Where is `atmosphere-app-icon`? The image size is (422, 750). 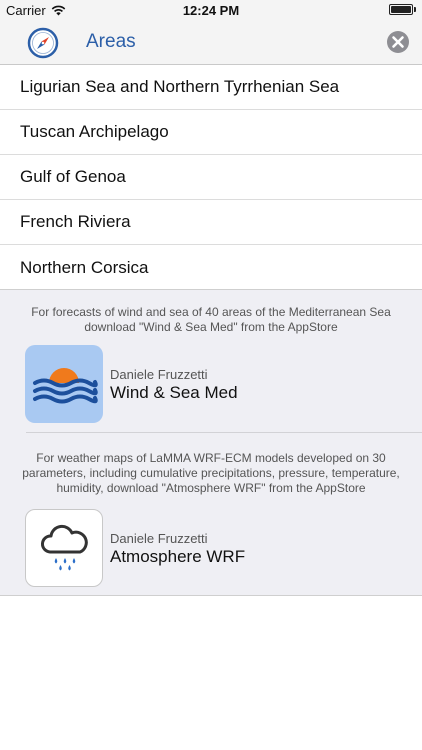
atmosphere-app-icon is located at coordinates (64, 548).